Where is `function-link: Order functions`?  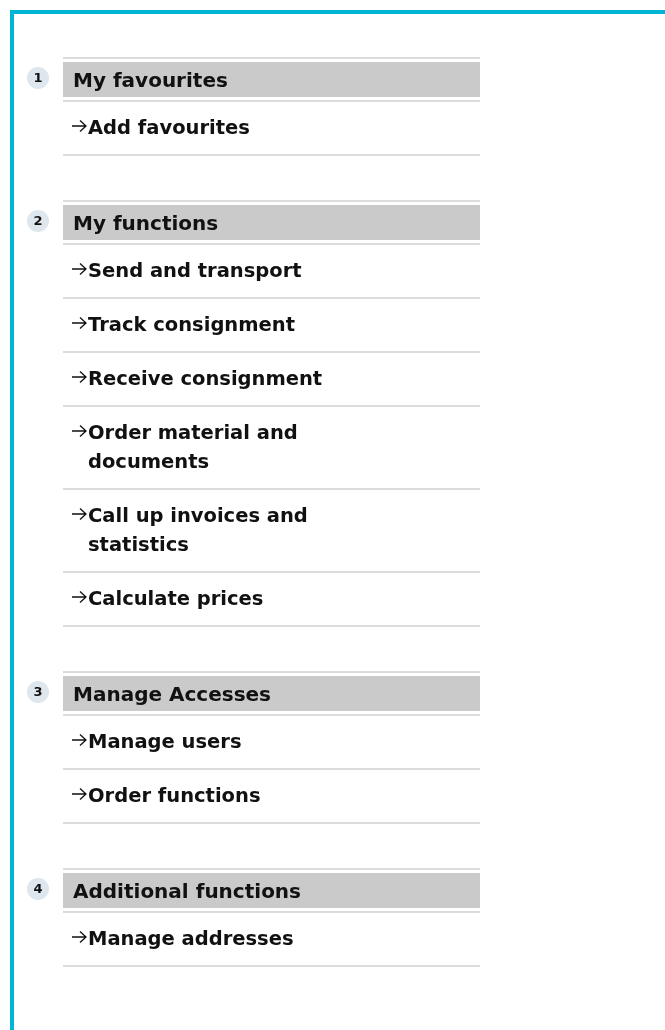
function-link: Order functions is located at coordinates (174, 795).